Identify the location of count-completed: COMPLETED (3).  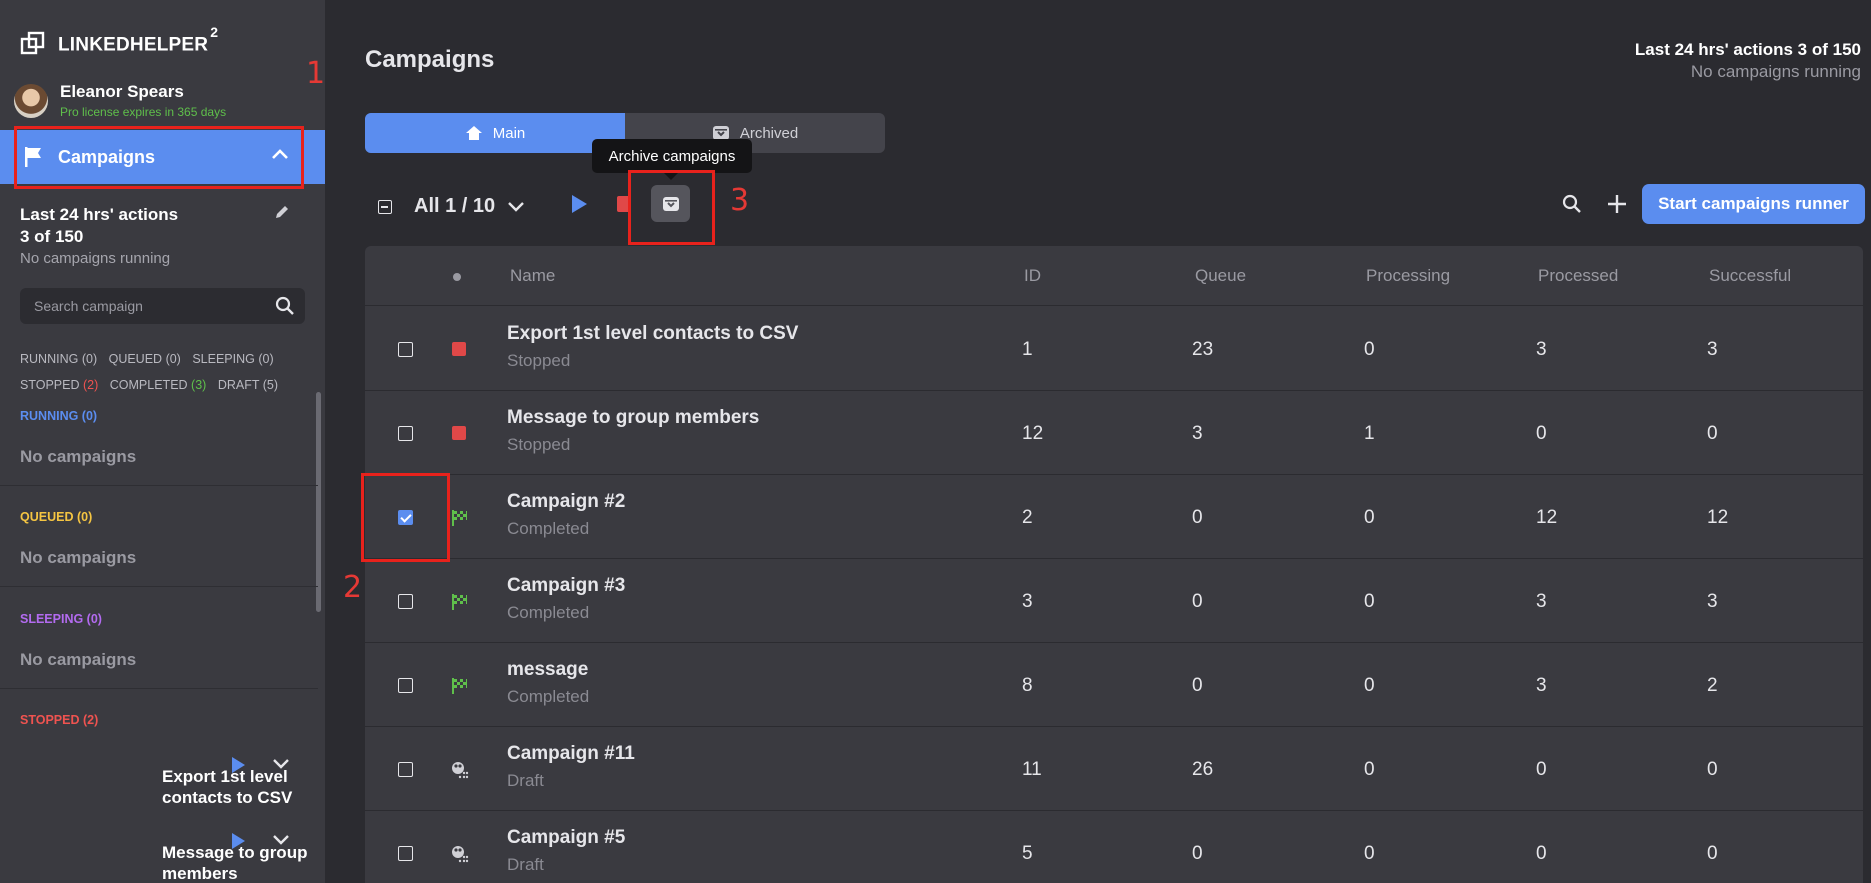
(158, 385).